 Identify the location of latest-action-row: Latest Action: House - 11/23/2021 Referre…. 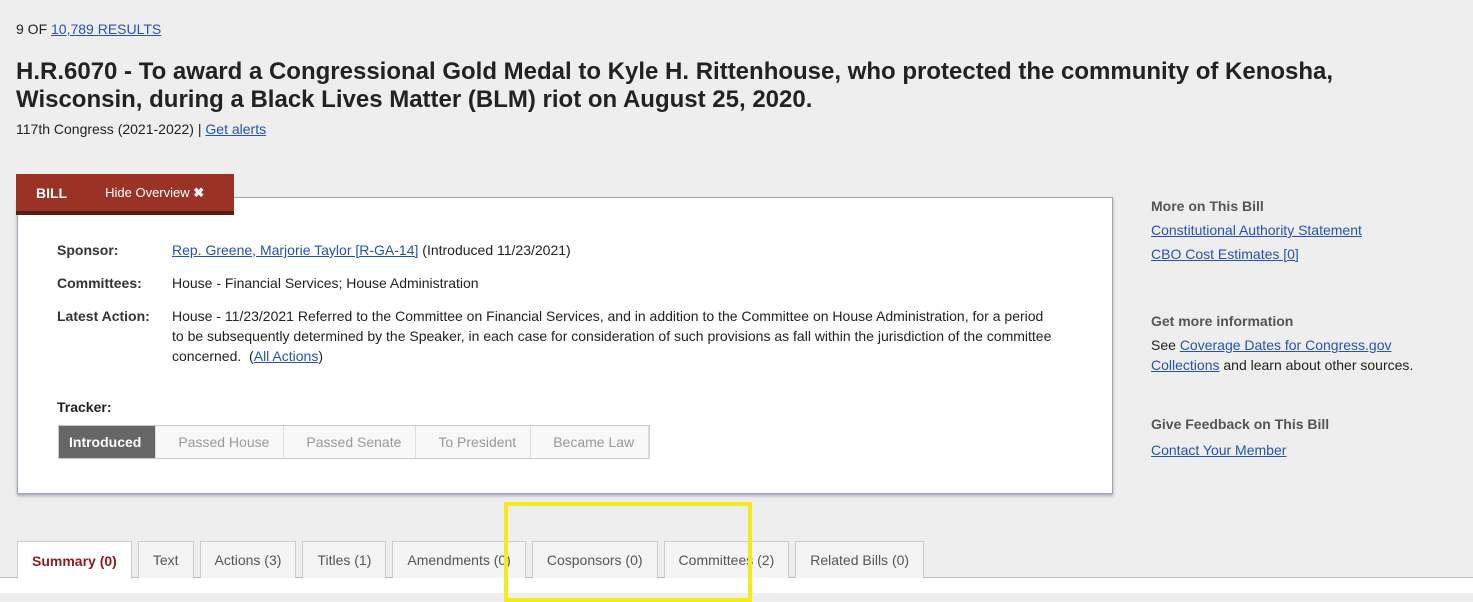
(554, 336).